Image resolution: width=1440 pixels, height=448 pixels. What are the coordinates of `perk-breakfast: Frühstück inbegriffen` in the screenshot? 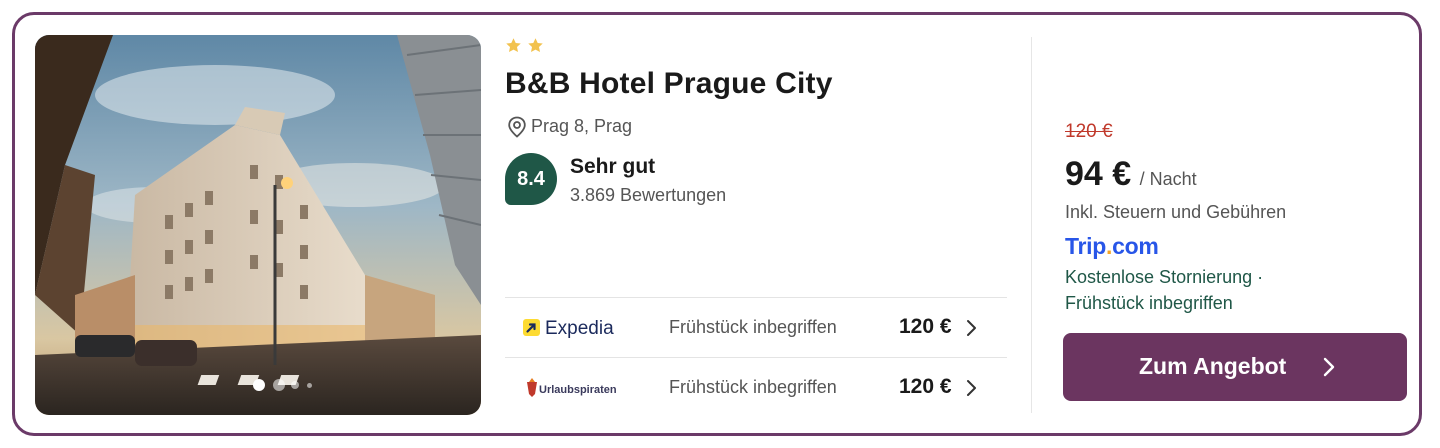 It's located at (1149, 303).